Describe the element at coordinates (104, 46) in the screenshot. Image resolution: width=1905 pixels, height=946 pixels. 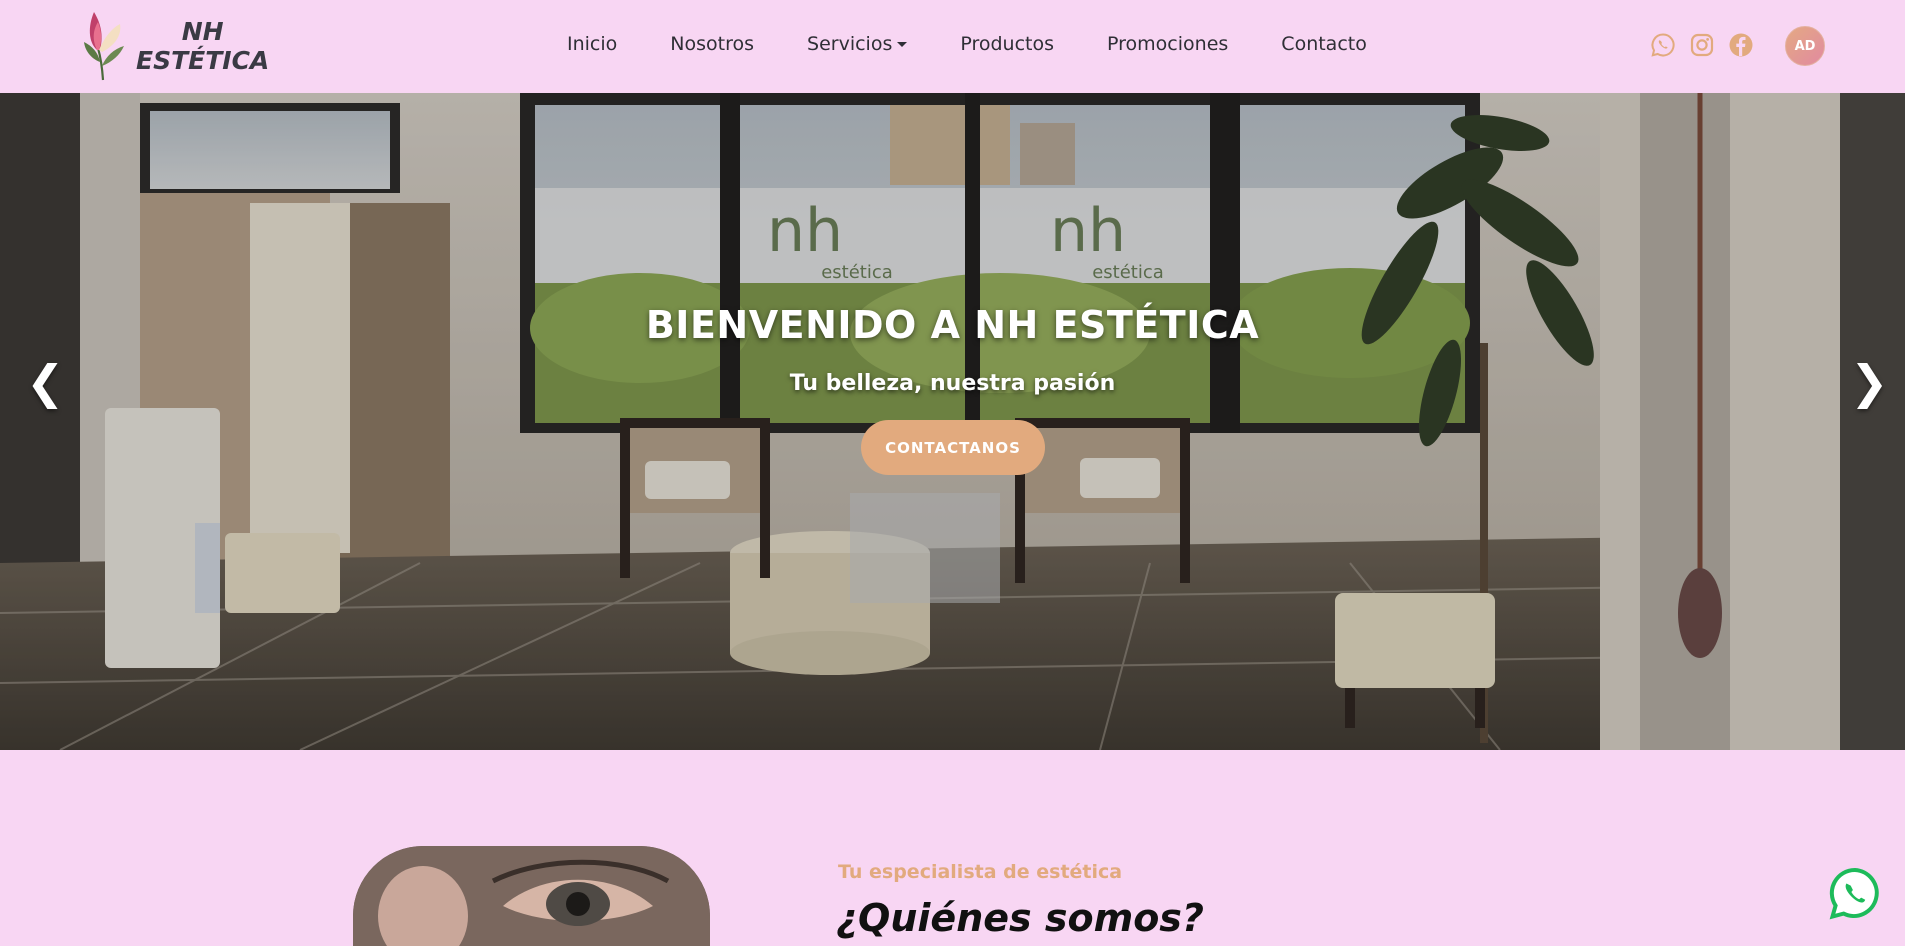
I see `tulip-logo-icon` at that location.